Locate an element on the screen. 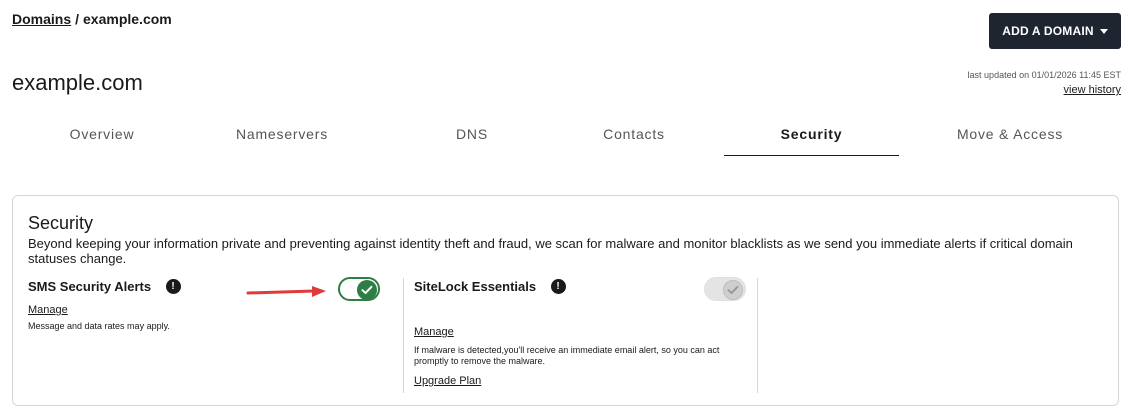 This screenshot has height=416, width=1128. tab-move-access: Move & Access is located at coordinates (1010, 136).